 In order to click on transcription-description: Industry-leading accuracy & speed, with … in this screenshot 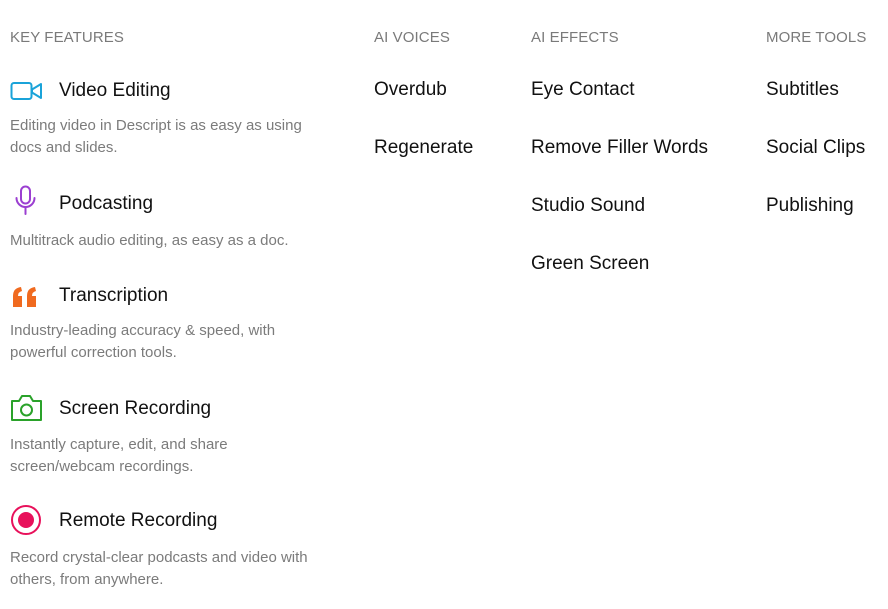, I will do `click(143, 341)`.